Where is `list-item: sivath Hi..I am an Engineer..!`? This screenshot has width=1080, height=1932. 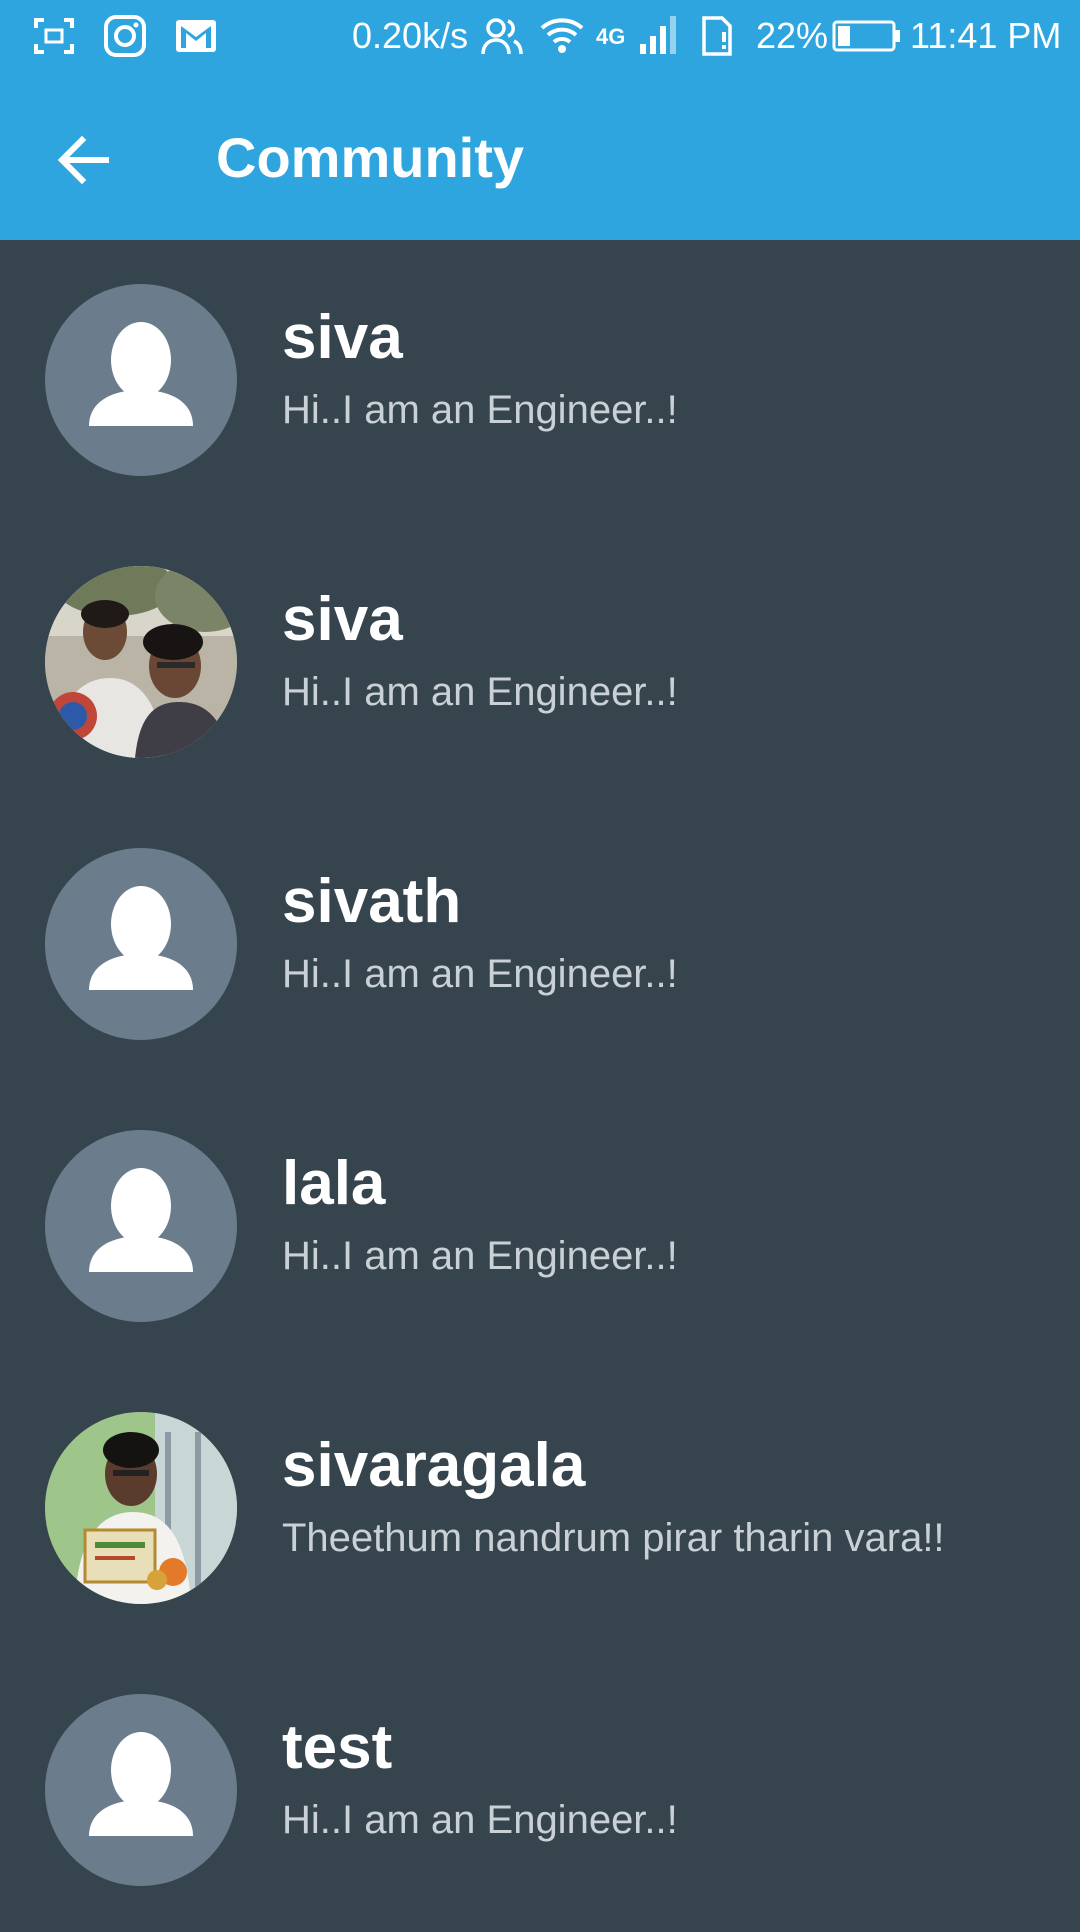 list-item: sivath Hi..I am an Engineer..! is located at coordinates (540, 945).